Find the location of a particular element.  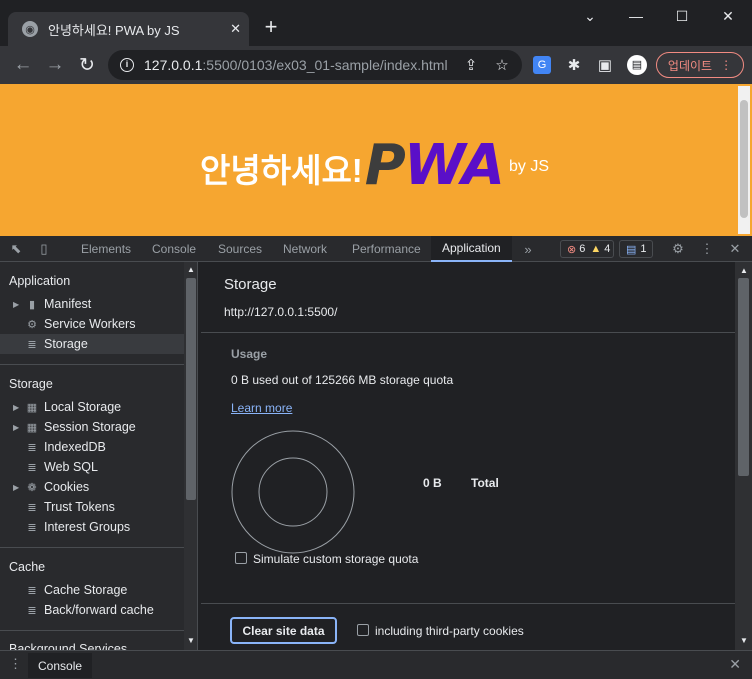

issues-count: ▤ 1 is located at coordinates (636, 249).